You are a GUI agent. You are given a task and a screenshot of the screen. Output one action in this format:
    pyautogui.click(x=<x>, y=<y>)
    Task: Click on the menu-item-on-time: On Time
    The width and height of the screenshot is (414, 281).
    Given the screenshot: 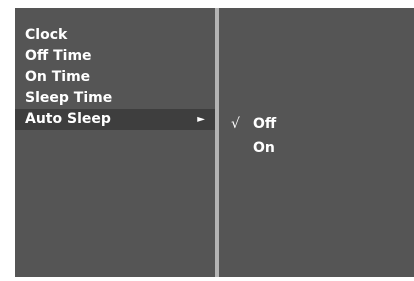 What is the action you would take?
    pyautogui.click(x=115, y=77)
    